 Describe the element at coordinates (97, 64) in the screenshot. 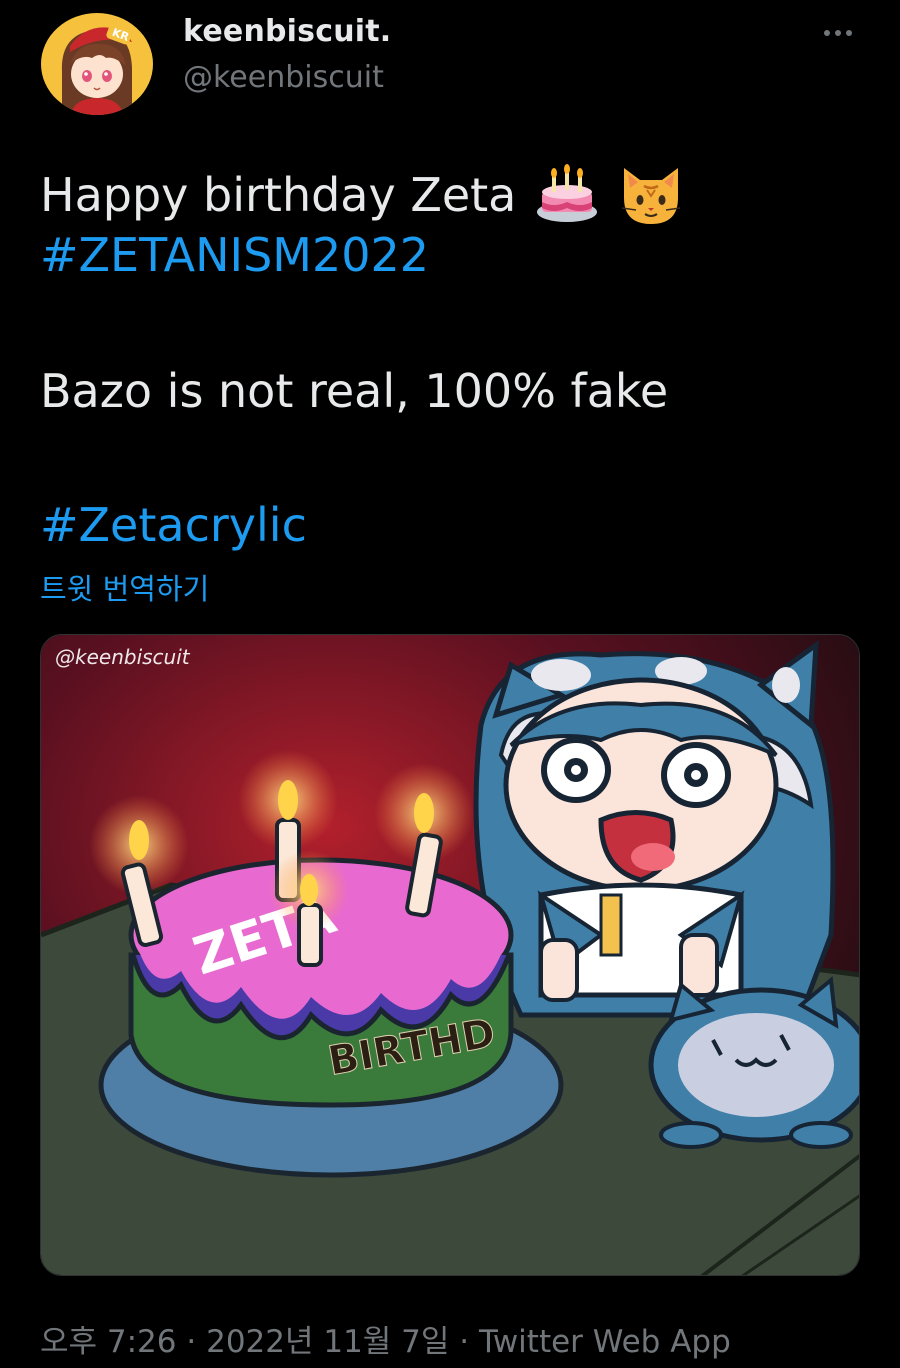

I see `avatar: KR` at that location.